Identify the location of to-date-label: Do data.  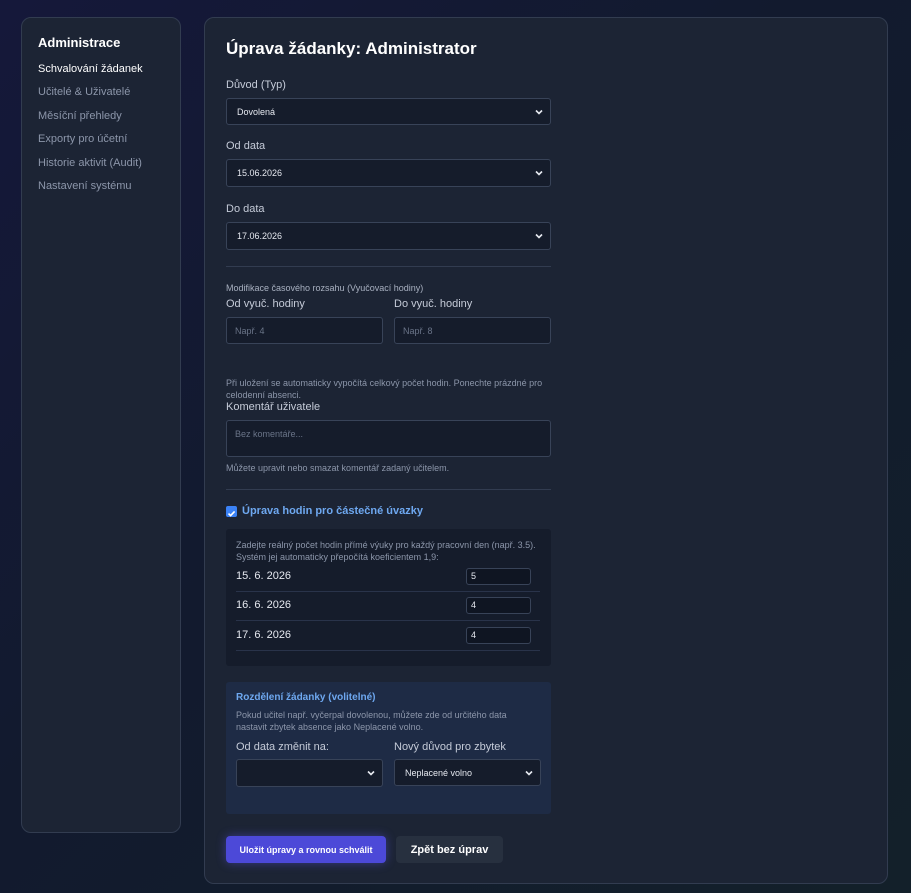
(245, 209).